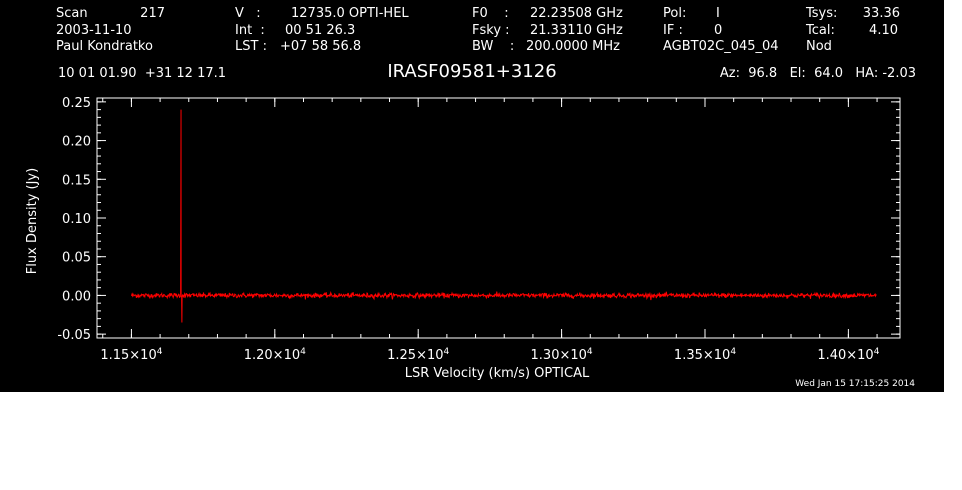 Image resolution: width=962 pixels, height=490 pixels. I want to click on x-tick-label: 1.25×104, so click(418, 355).